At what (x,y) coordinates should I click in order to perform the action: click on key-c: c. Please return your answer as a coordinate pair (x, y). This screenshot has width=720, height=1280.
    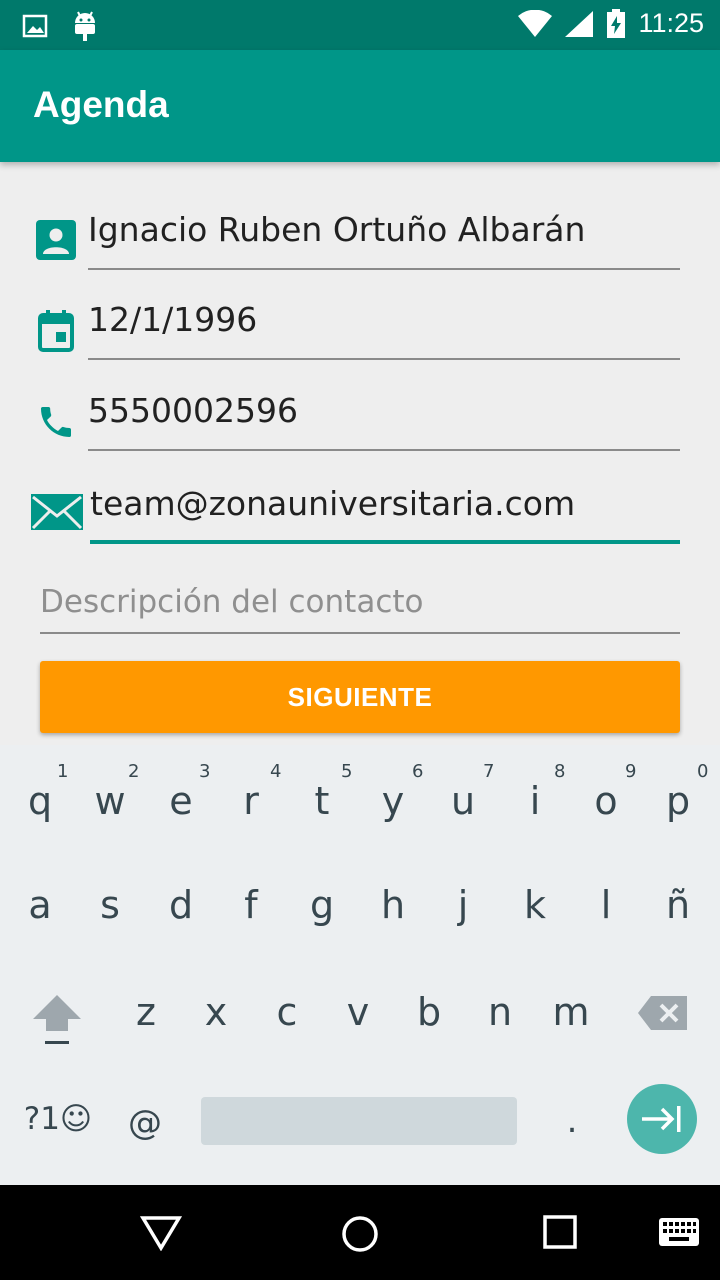
    Looking at the image, I should click on (287, 1012).